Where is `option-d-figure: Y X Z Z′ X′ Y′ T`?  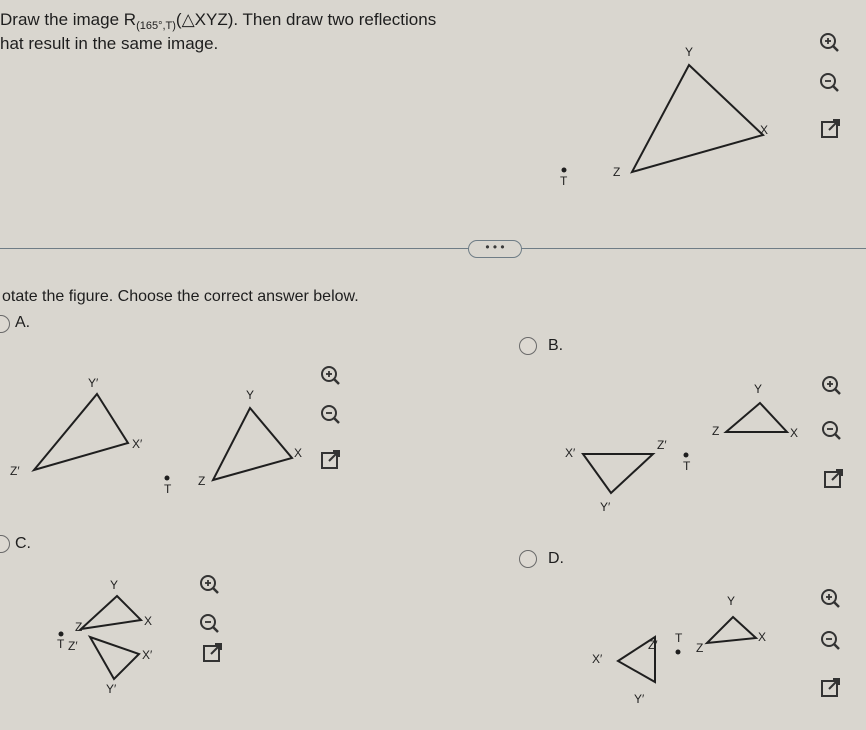 option-d-figure: Y X Z Z′ X′ Y′ T is located at coordinates (679, 650).